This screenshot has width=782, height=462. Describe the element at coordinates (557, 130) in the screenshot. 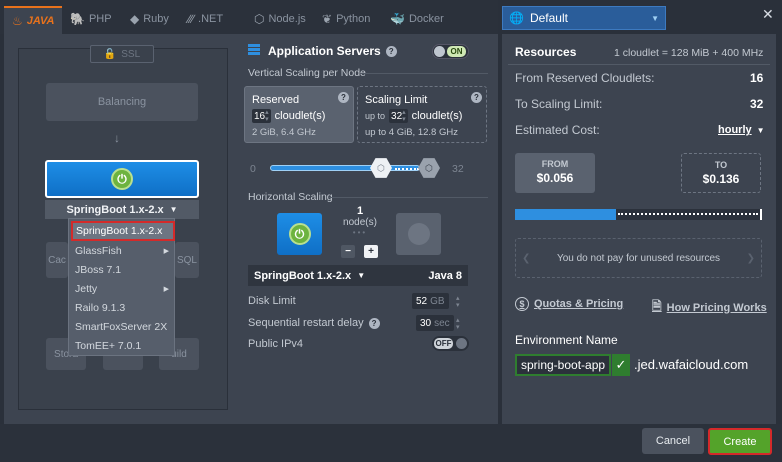

I see `estimated-cost-label: Estimated Cost:` at that location.